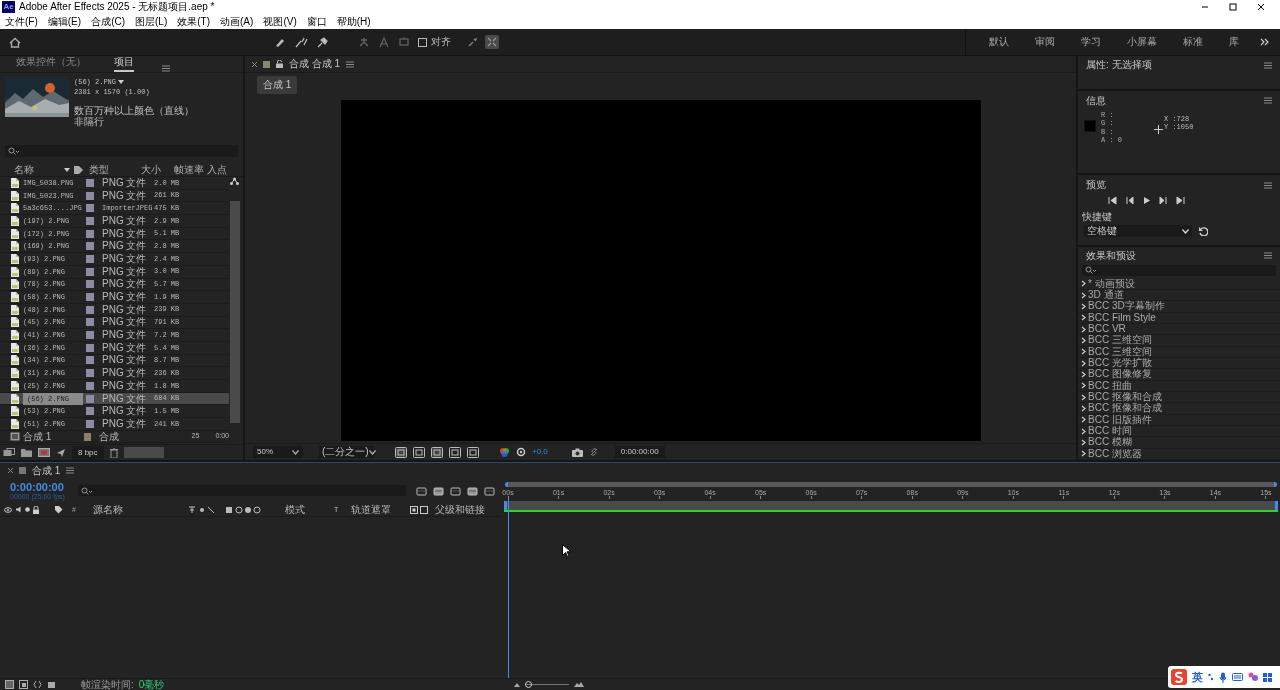  Describe the element at coordinates (347, 452) in the screenshot. I see `resolution-dropdown: (二分之一)` at that location.